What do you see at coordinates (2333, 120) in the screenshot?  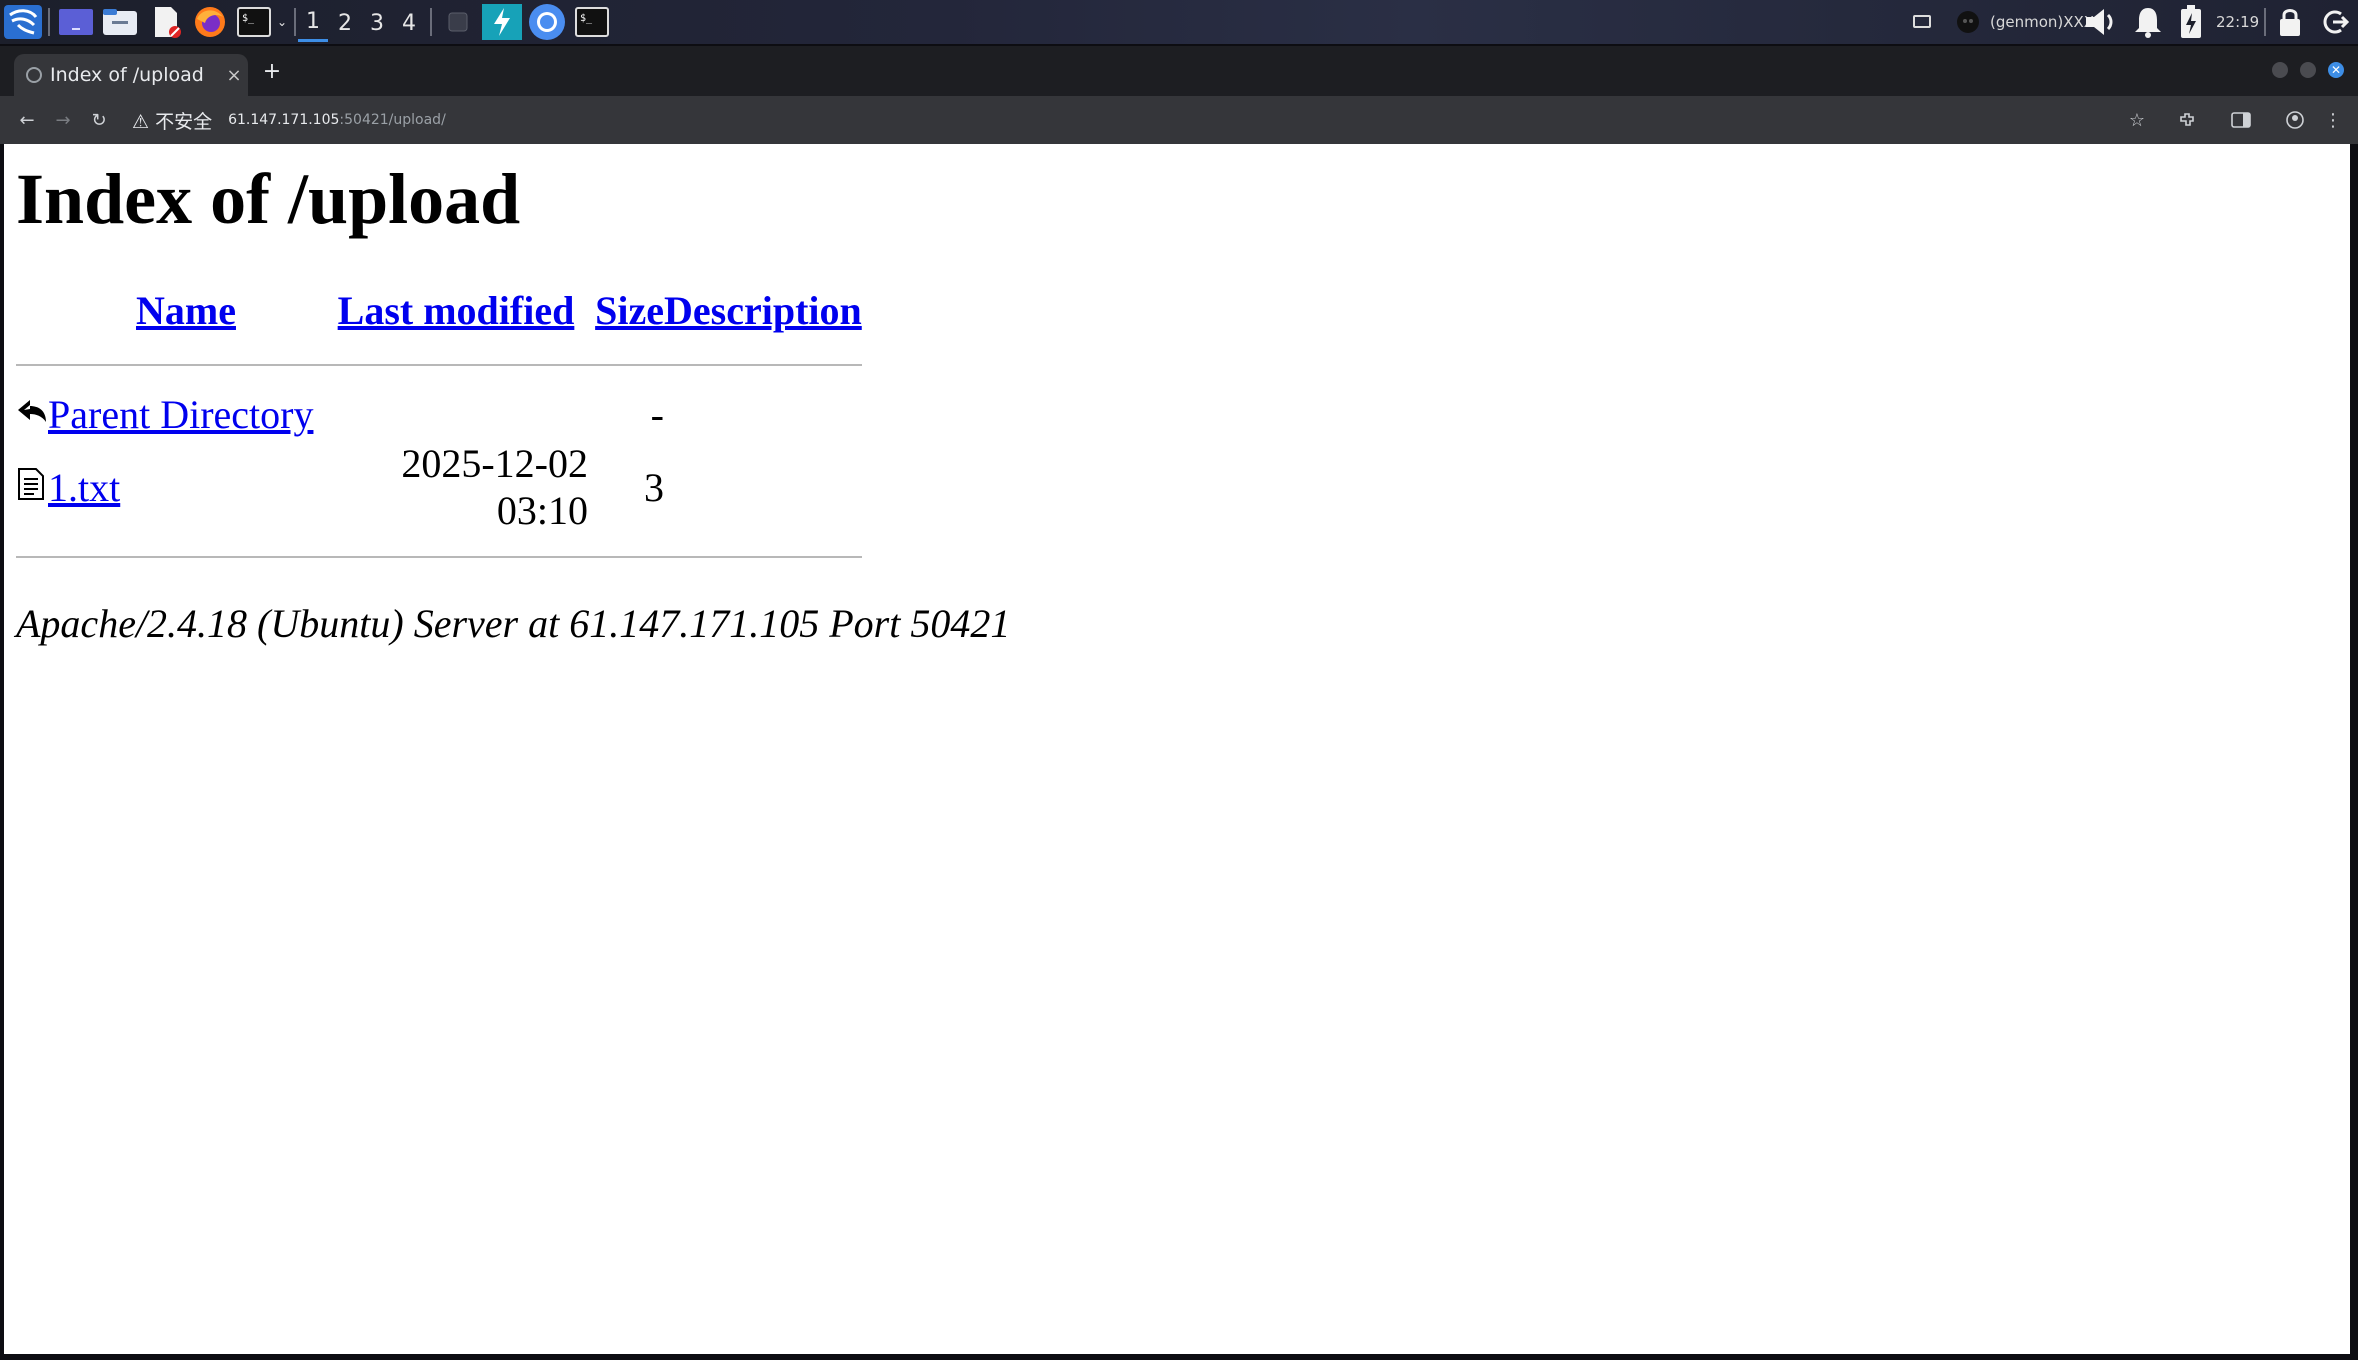 I see `menu-kebab-icon: ⋮` at bounding box center [2333, 120].